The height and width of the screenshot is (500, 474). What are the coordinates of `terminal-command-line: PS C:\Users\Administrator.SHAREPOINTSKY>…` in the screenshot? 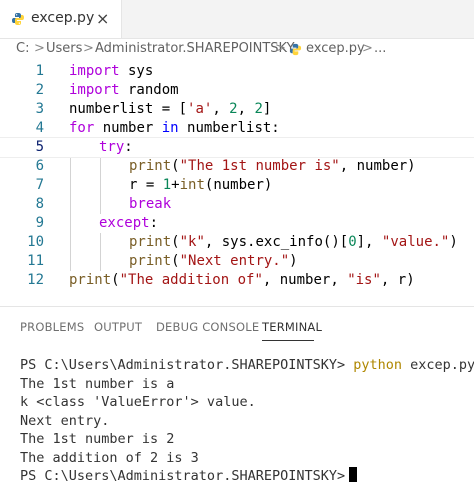 It's located at (247, 365).